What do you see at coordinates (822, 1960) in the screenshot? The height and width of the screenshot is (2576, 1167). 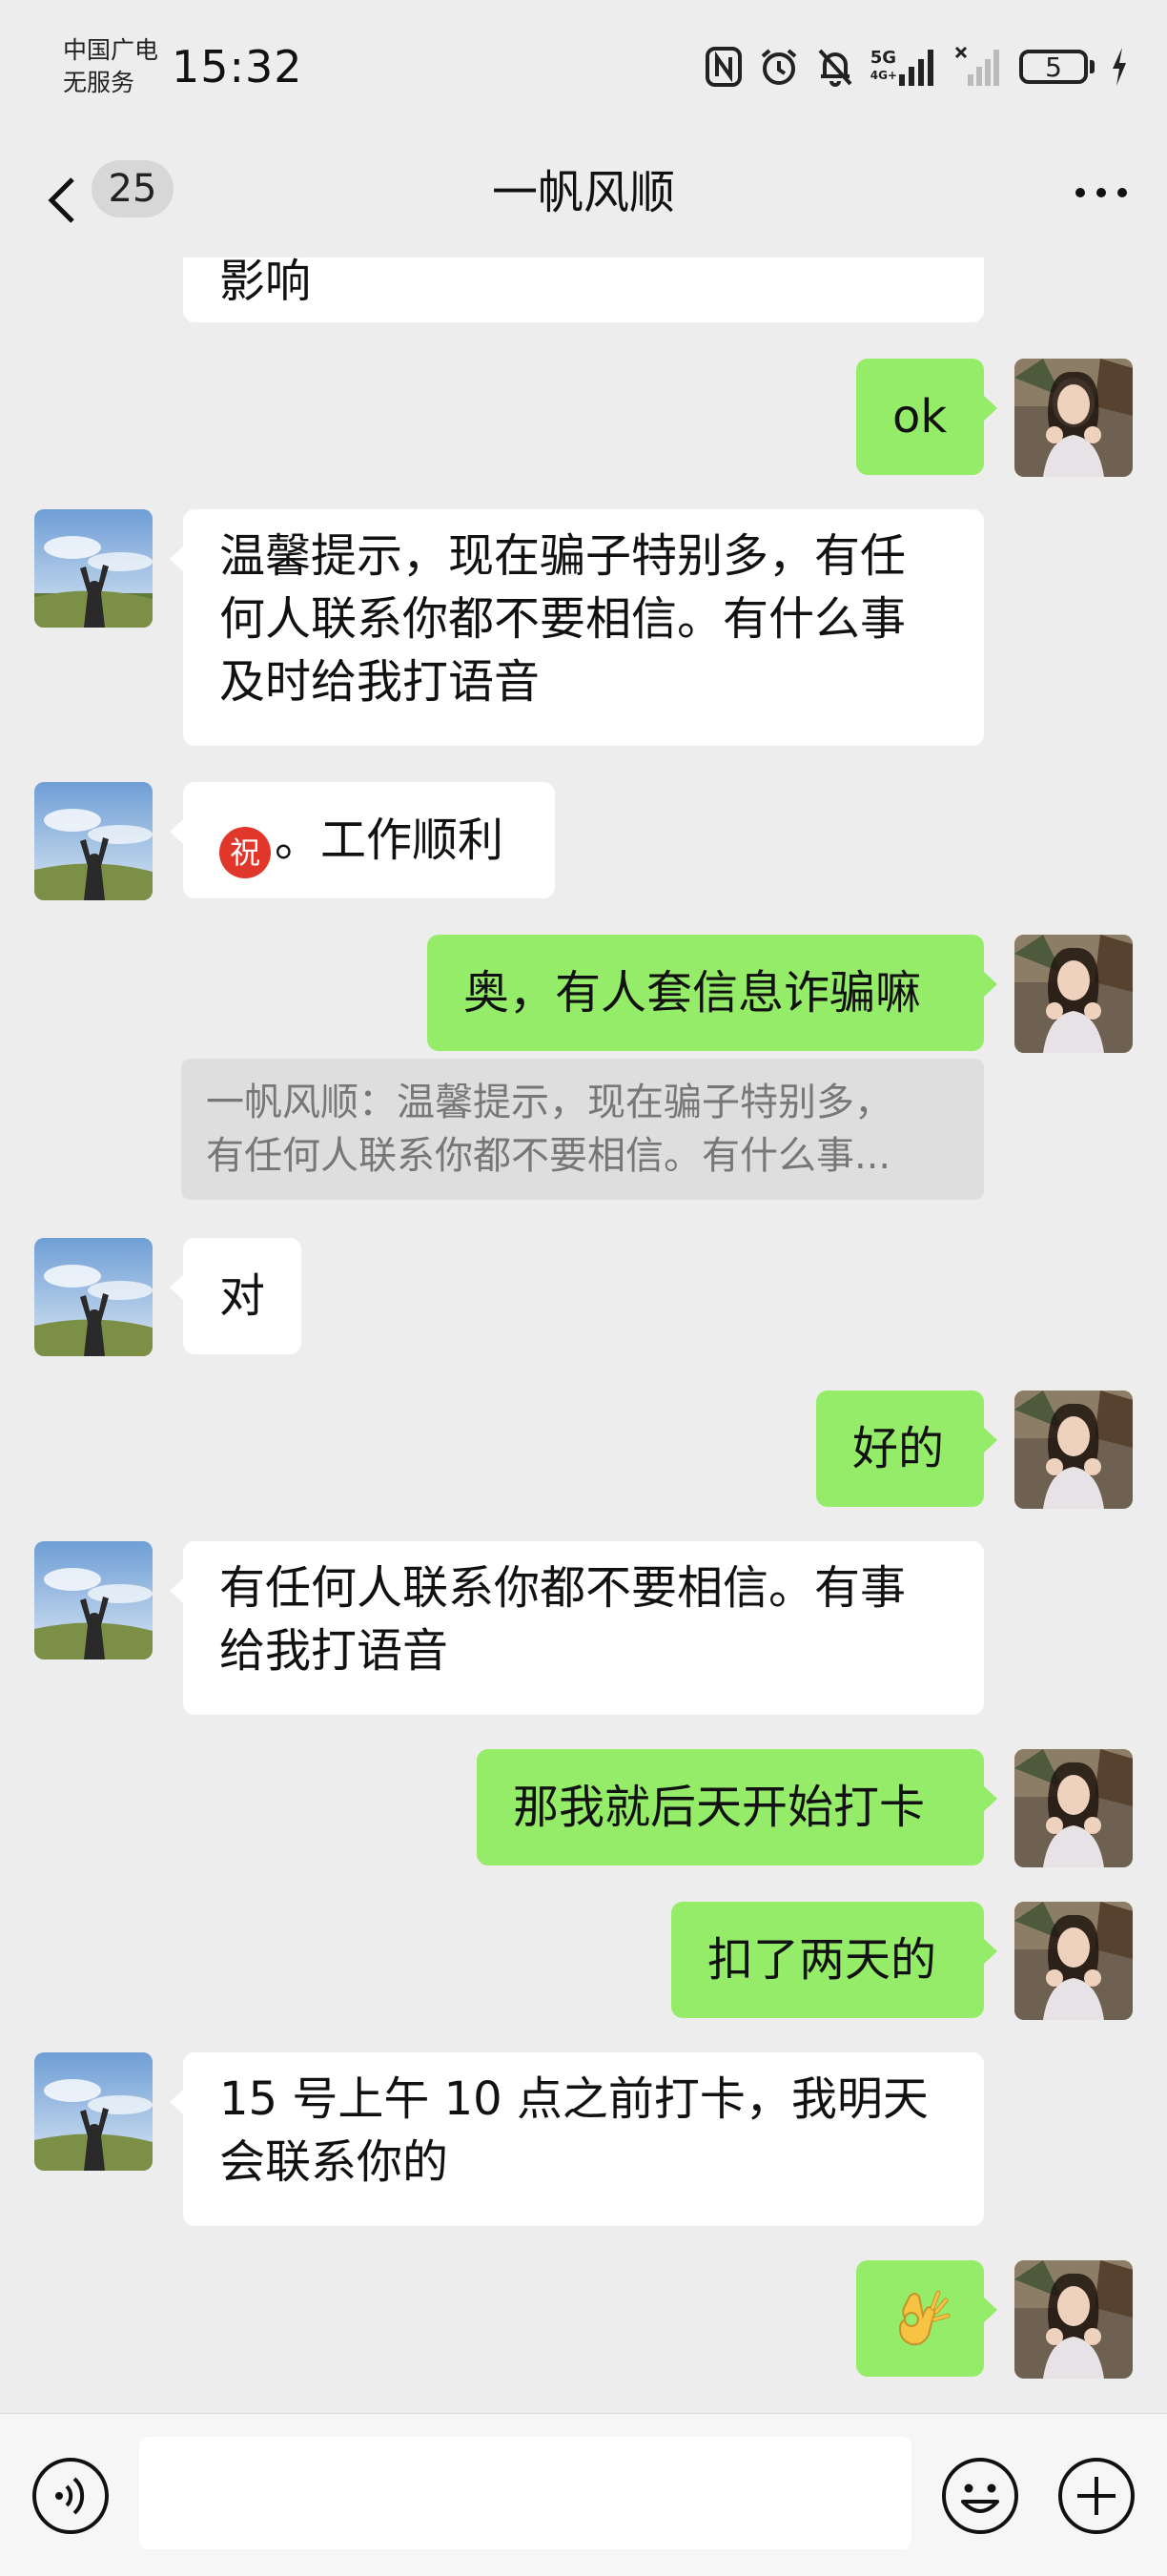 I see `message-text: 扣了两天的` at bounding box center [822, 1960].